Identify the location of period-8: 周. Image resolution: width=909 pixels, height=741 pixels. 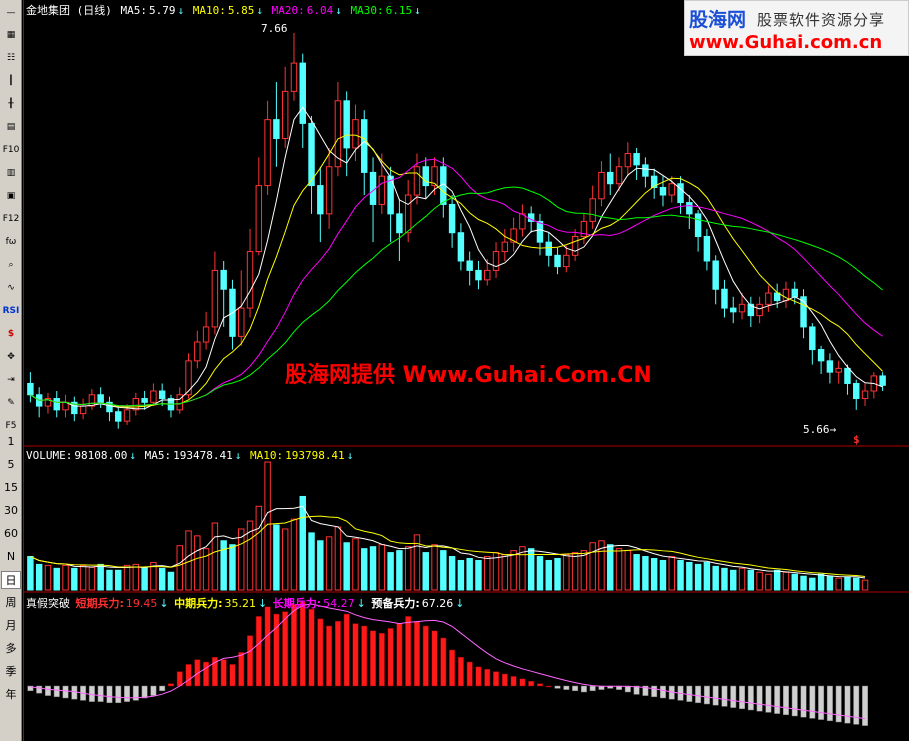
(11, 603).